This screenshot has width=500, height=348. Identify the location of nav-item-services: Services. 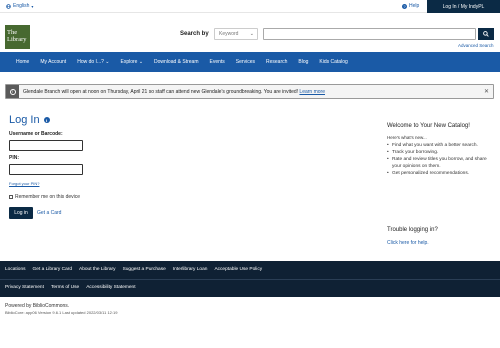
(245, 62).